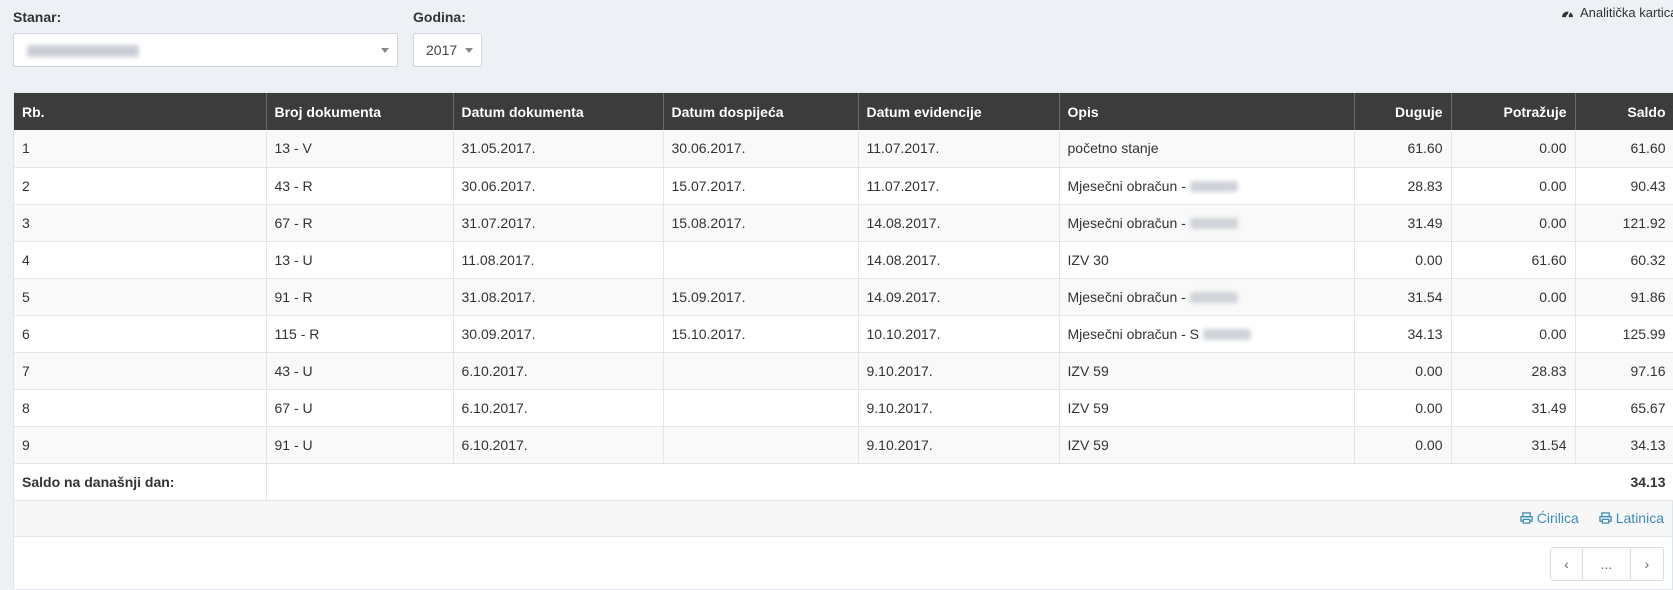  What do you see at coordinates (708, 185) in the screenshot?
I see `cell-text: 15.07.2017.` at bounding box center [708, 185].